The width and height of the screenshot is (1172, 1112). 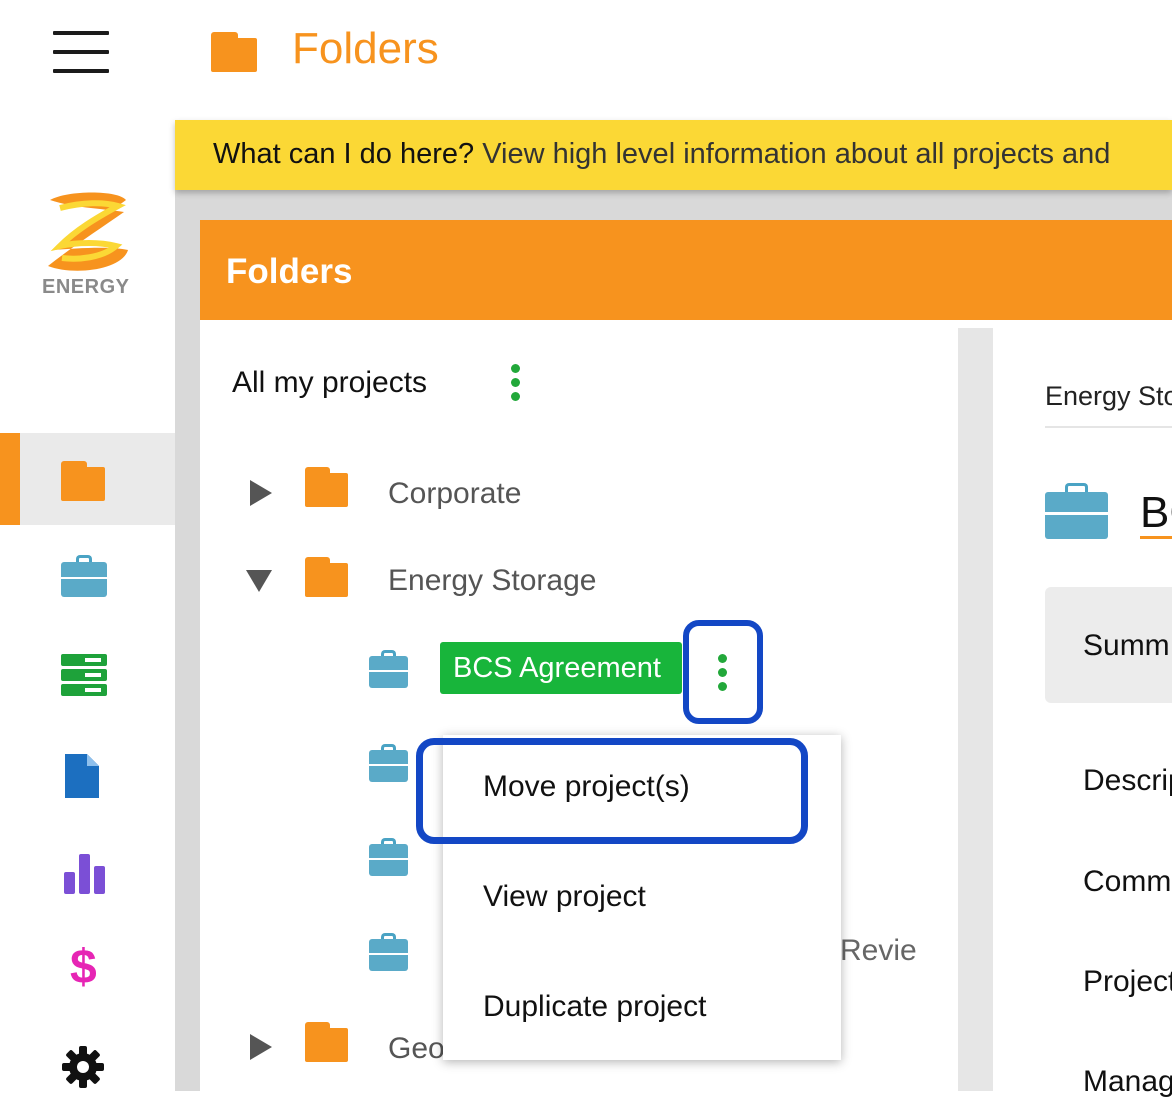 I want to click on tree-project-partial: Revie, so click(x=878, y=951).